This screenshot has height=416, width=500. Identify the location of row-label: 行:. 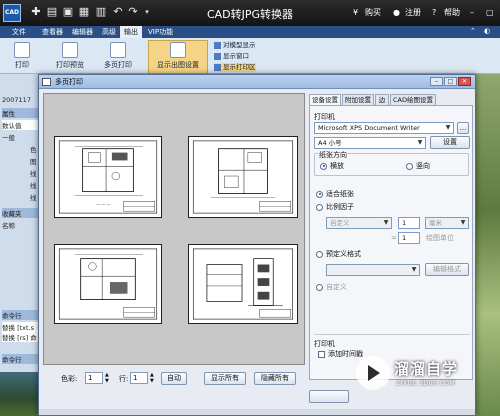
(124, 379).